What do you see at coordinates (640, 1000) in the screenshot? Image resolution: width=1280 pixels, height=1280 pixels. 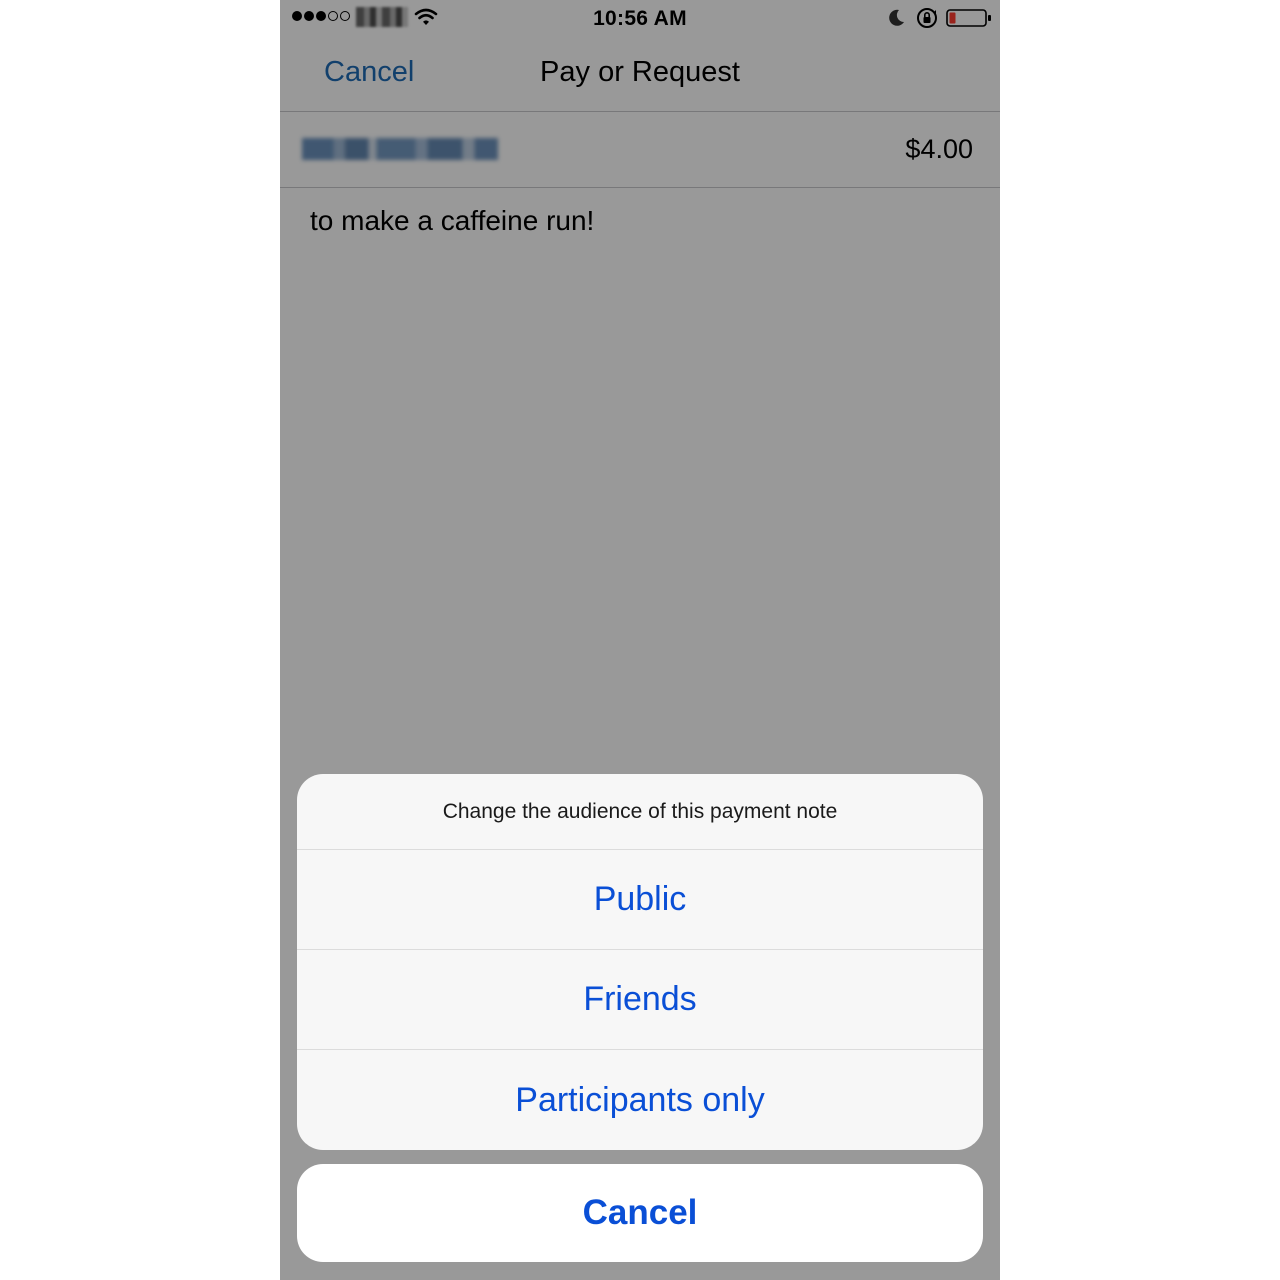 I see `audience-option-friends: Friends` at bounding box center [640, 1000].